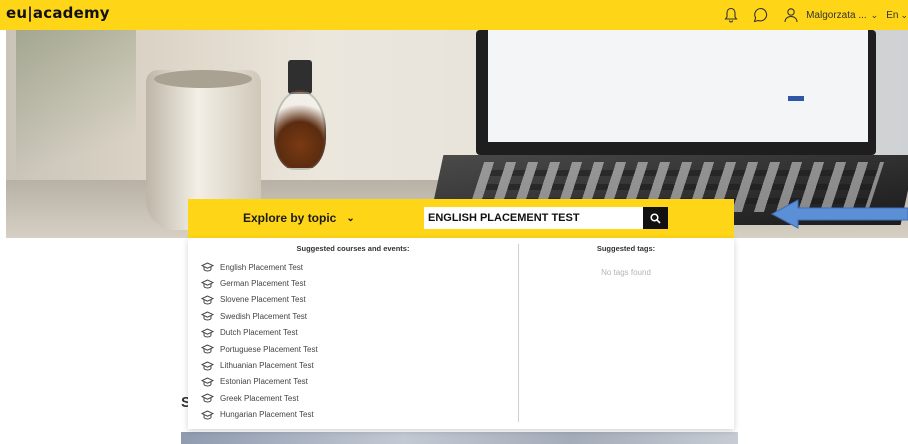 The width and height of the screenshot is (908, 444). What do you see at coordinates (459, 438) in the screenshot?
I see `content-image-strip` at bounding box center [459, 438].